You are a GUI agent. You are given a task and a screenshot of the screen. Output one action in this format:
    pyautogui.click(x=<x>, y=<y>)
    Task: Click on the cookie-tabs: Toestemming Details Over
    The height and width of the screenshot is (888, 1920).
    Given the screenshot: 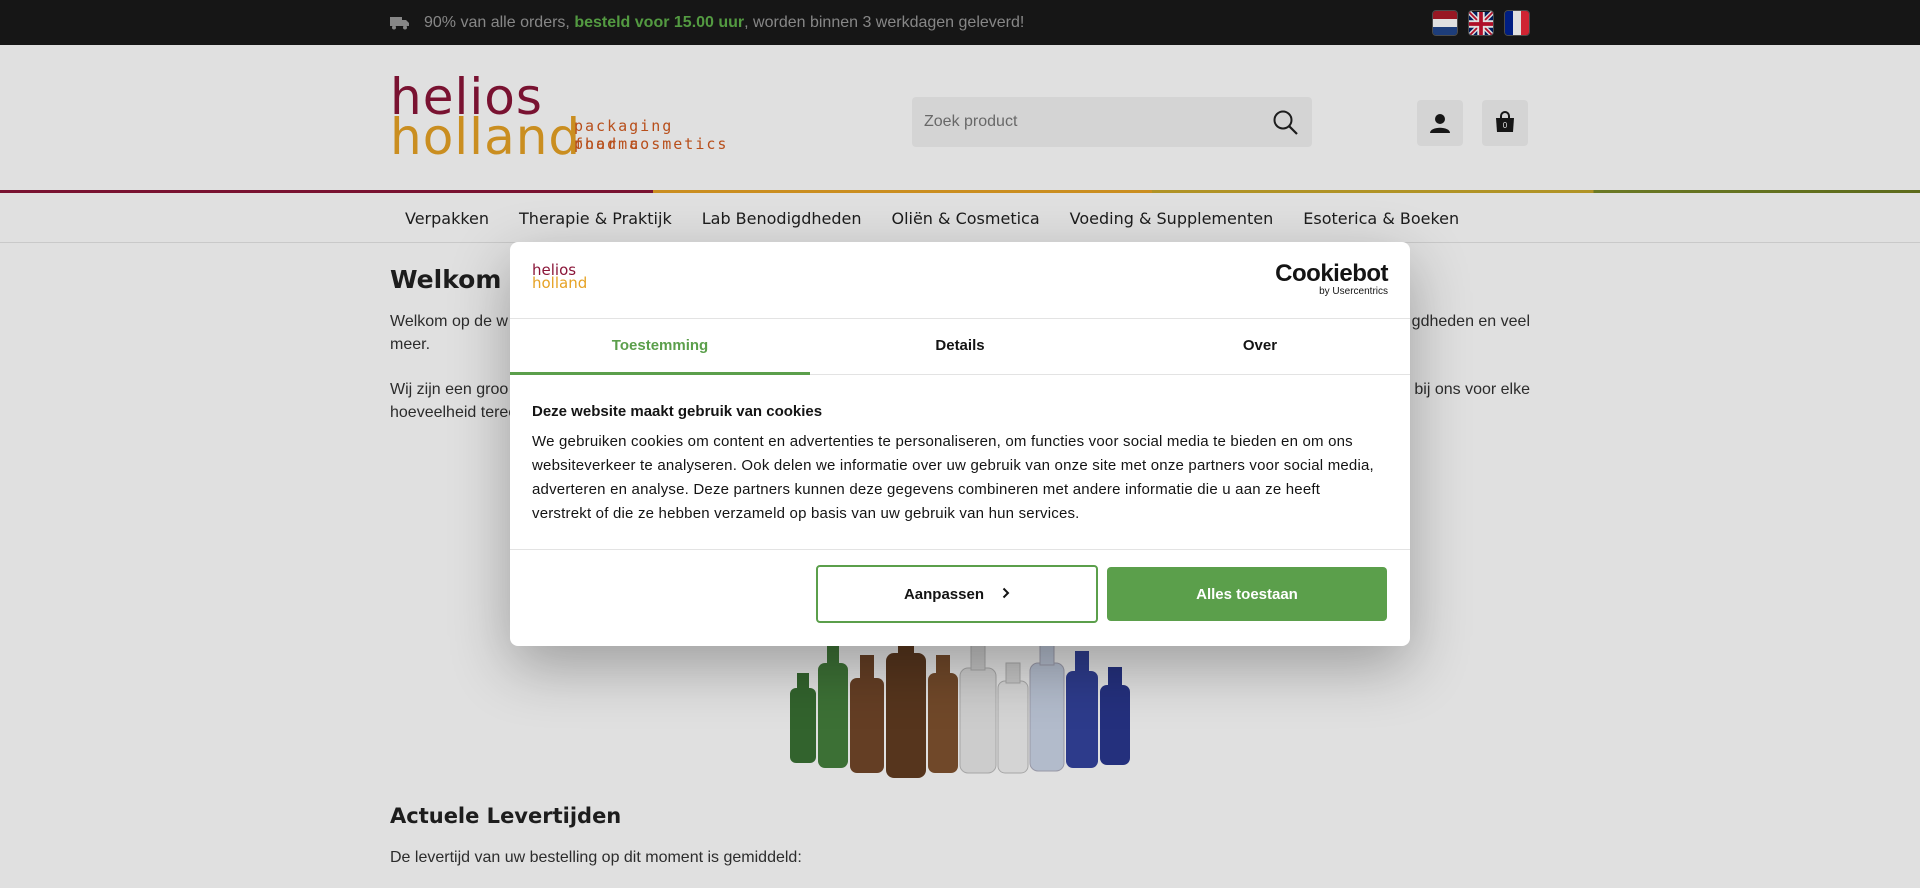 What is the action you would take?
    pyautogui.click(x=960, y=347)
    